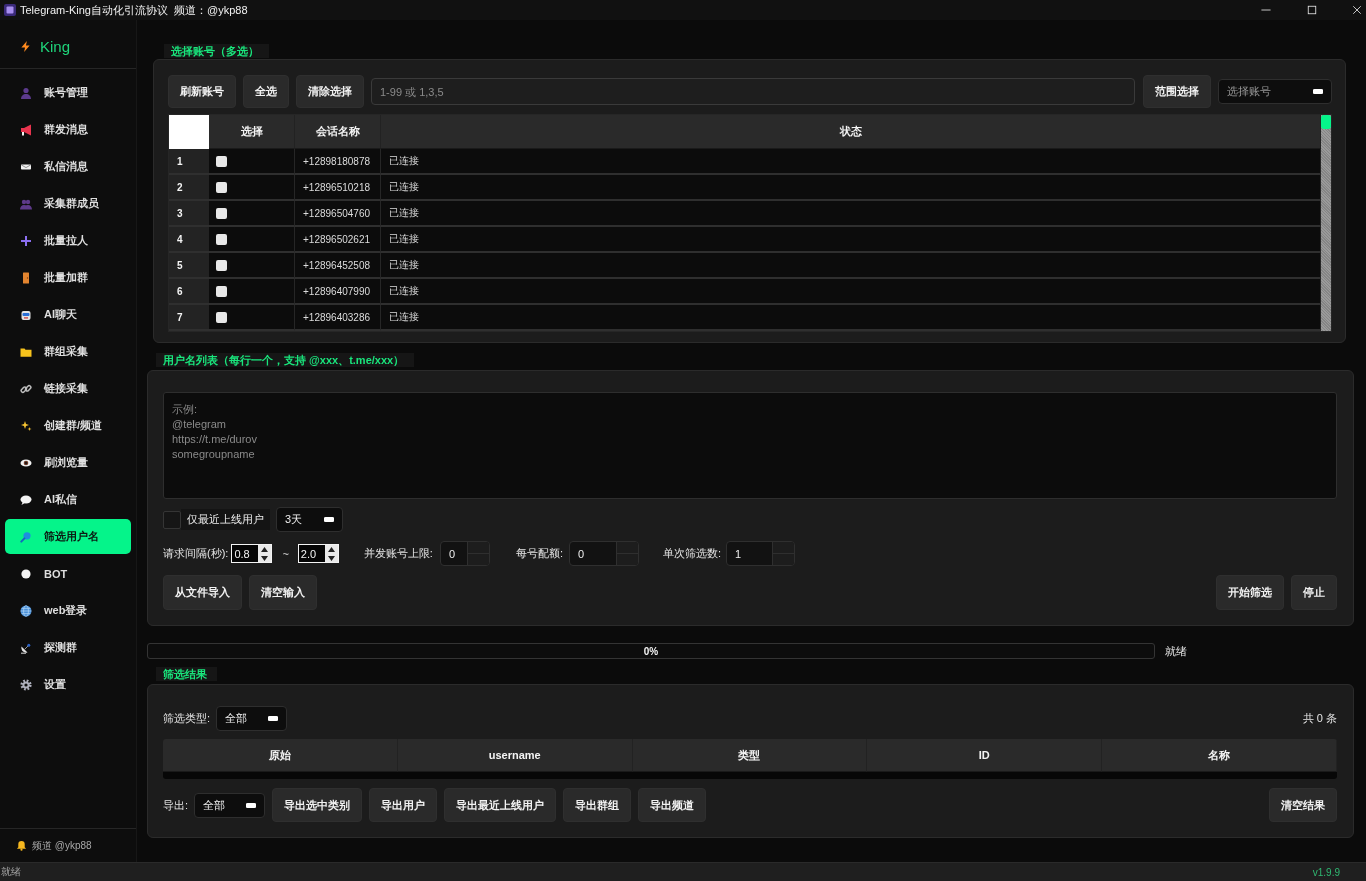 The height and width of the screenshot is (881, 1366). Describe the element at coordinates (202, 91) in the screenshot. I see `toolbar-button: 刷新账号` at that location.